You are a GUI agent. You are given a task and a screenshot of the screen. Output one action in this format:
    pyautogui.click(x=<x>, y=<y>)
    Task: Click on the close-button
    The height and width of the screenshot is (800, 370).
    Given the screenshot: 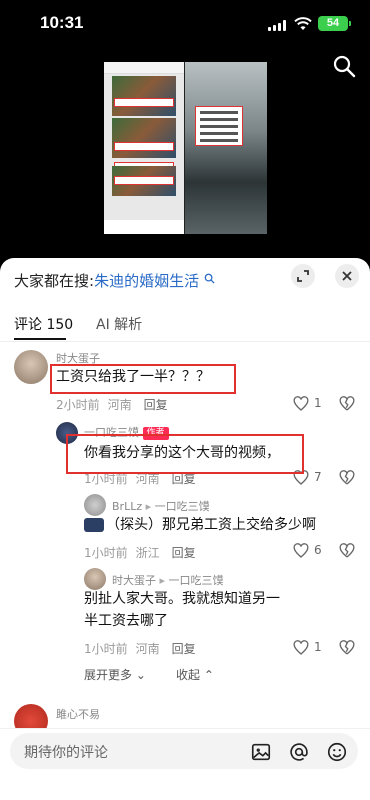 What is the action you would take?
    pyautogui.click(x=347, y=276)
    